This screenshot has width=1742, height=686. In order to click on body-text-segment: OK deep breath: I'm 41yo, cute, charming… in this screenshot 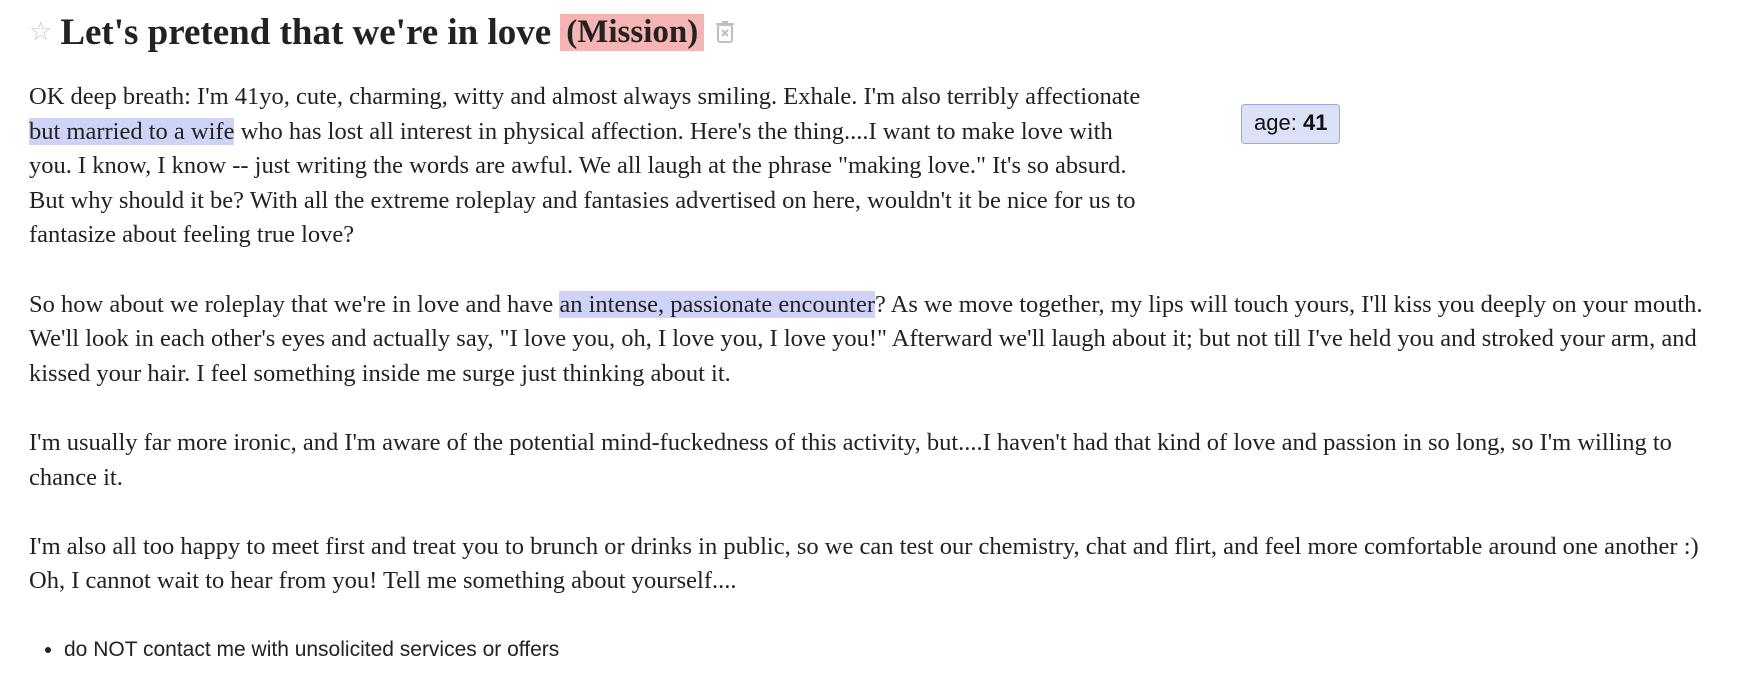, I will do `click(585, 96)`.